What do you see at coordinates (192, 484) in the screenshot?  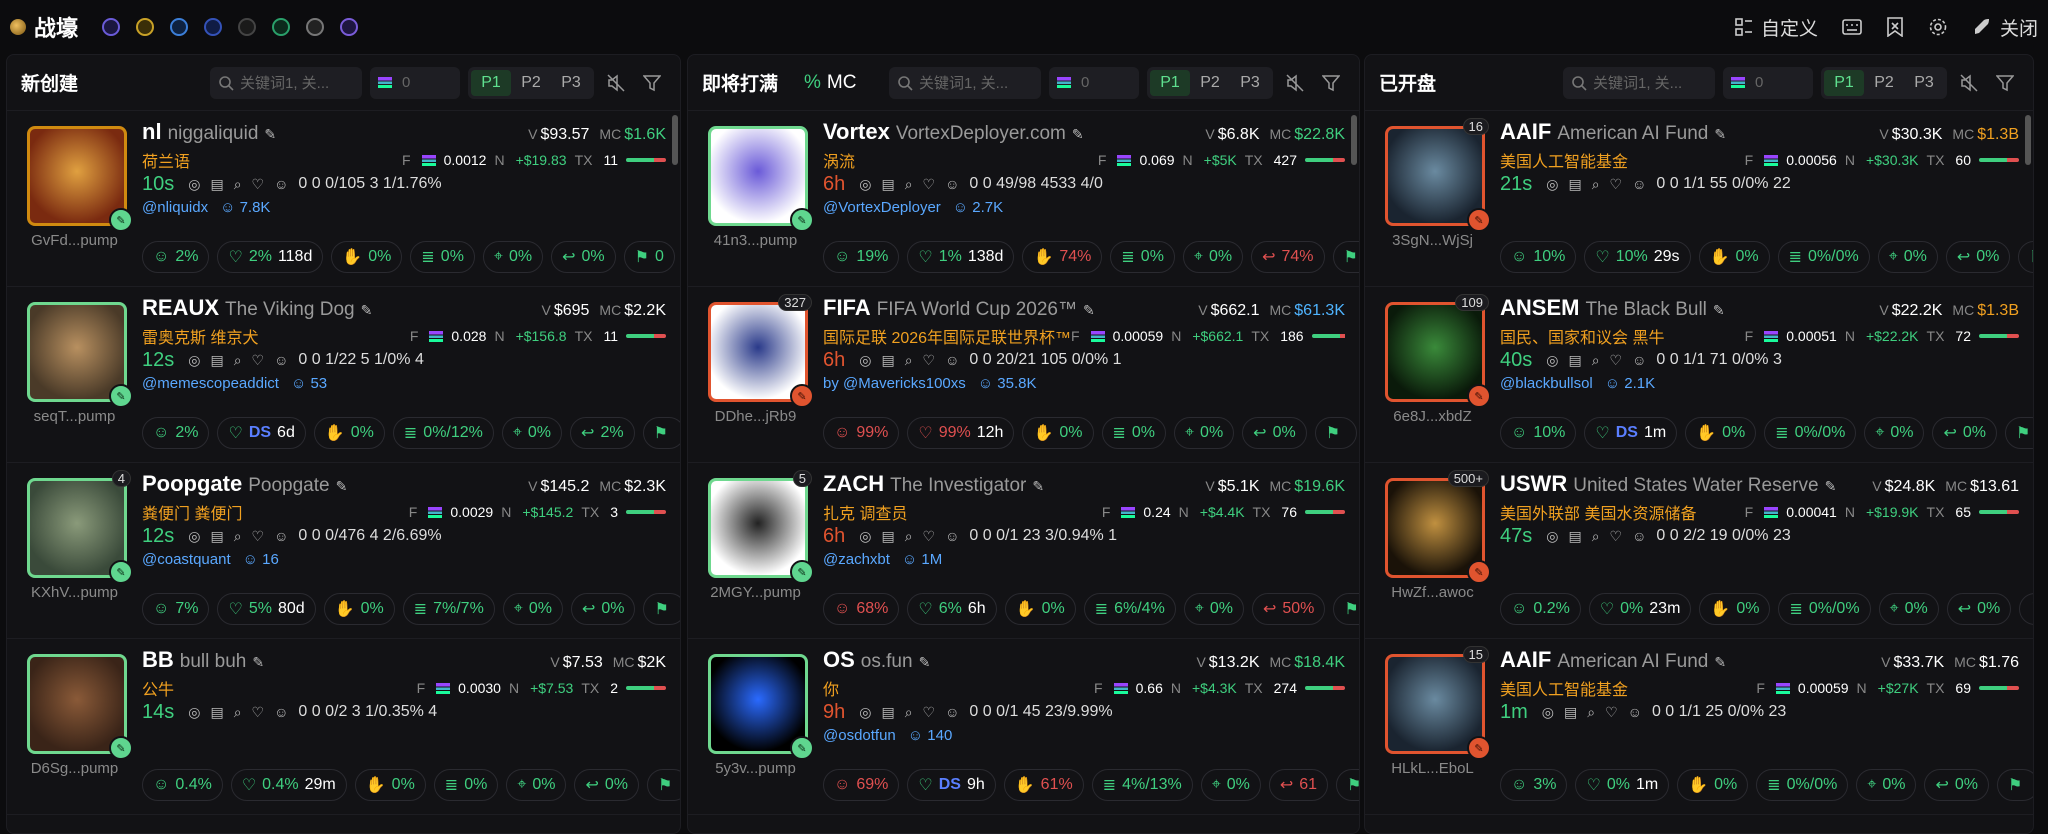 I see `token-symbol: Poopgate` at bounding box center [192, 484].